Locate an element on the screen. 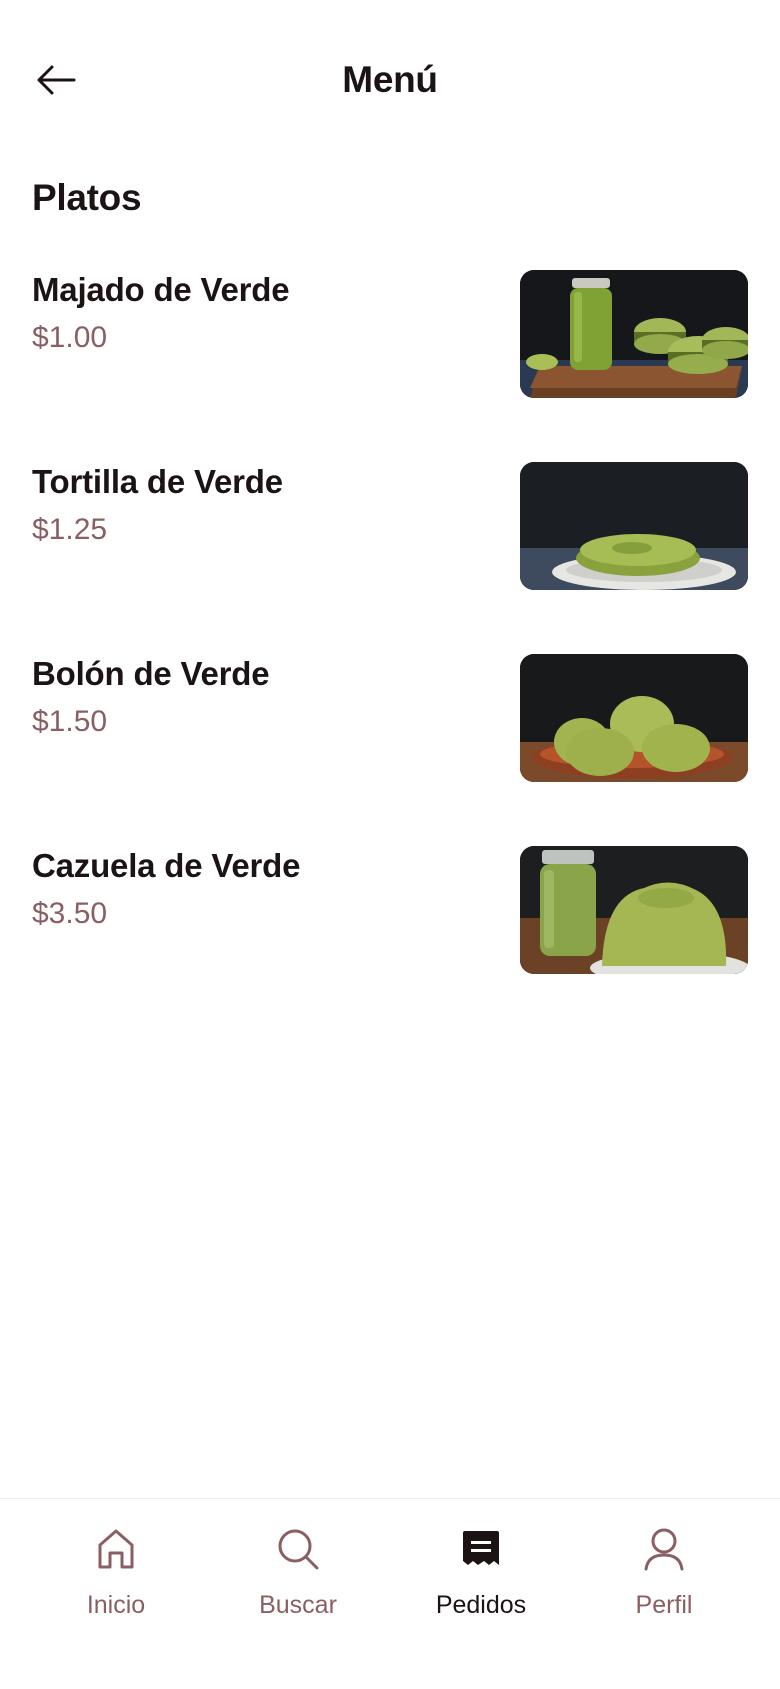 The image size is (780, 1689). nav-item-pedidos: Pedidos is located at coordinates (481, 1580).